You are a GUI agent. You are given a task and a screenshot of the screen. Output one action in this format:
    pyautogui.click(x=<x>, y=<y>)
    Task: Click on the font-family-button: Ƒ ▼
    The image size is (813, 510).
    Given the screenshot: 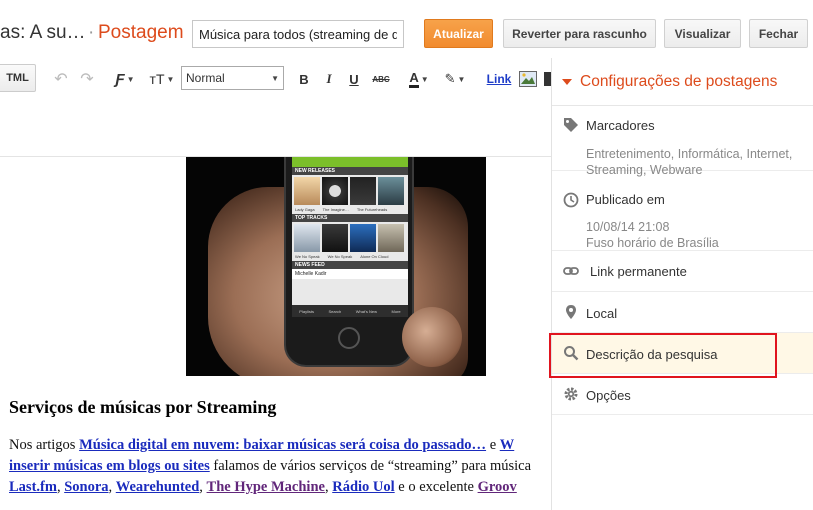 What is the action you would take?
    pyautogui.click(x=125, y=79)
    